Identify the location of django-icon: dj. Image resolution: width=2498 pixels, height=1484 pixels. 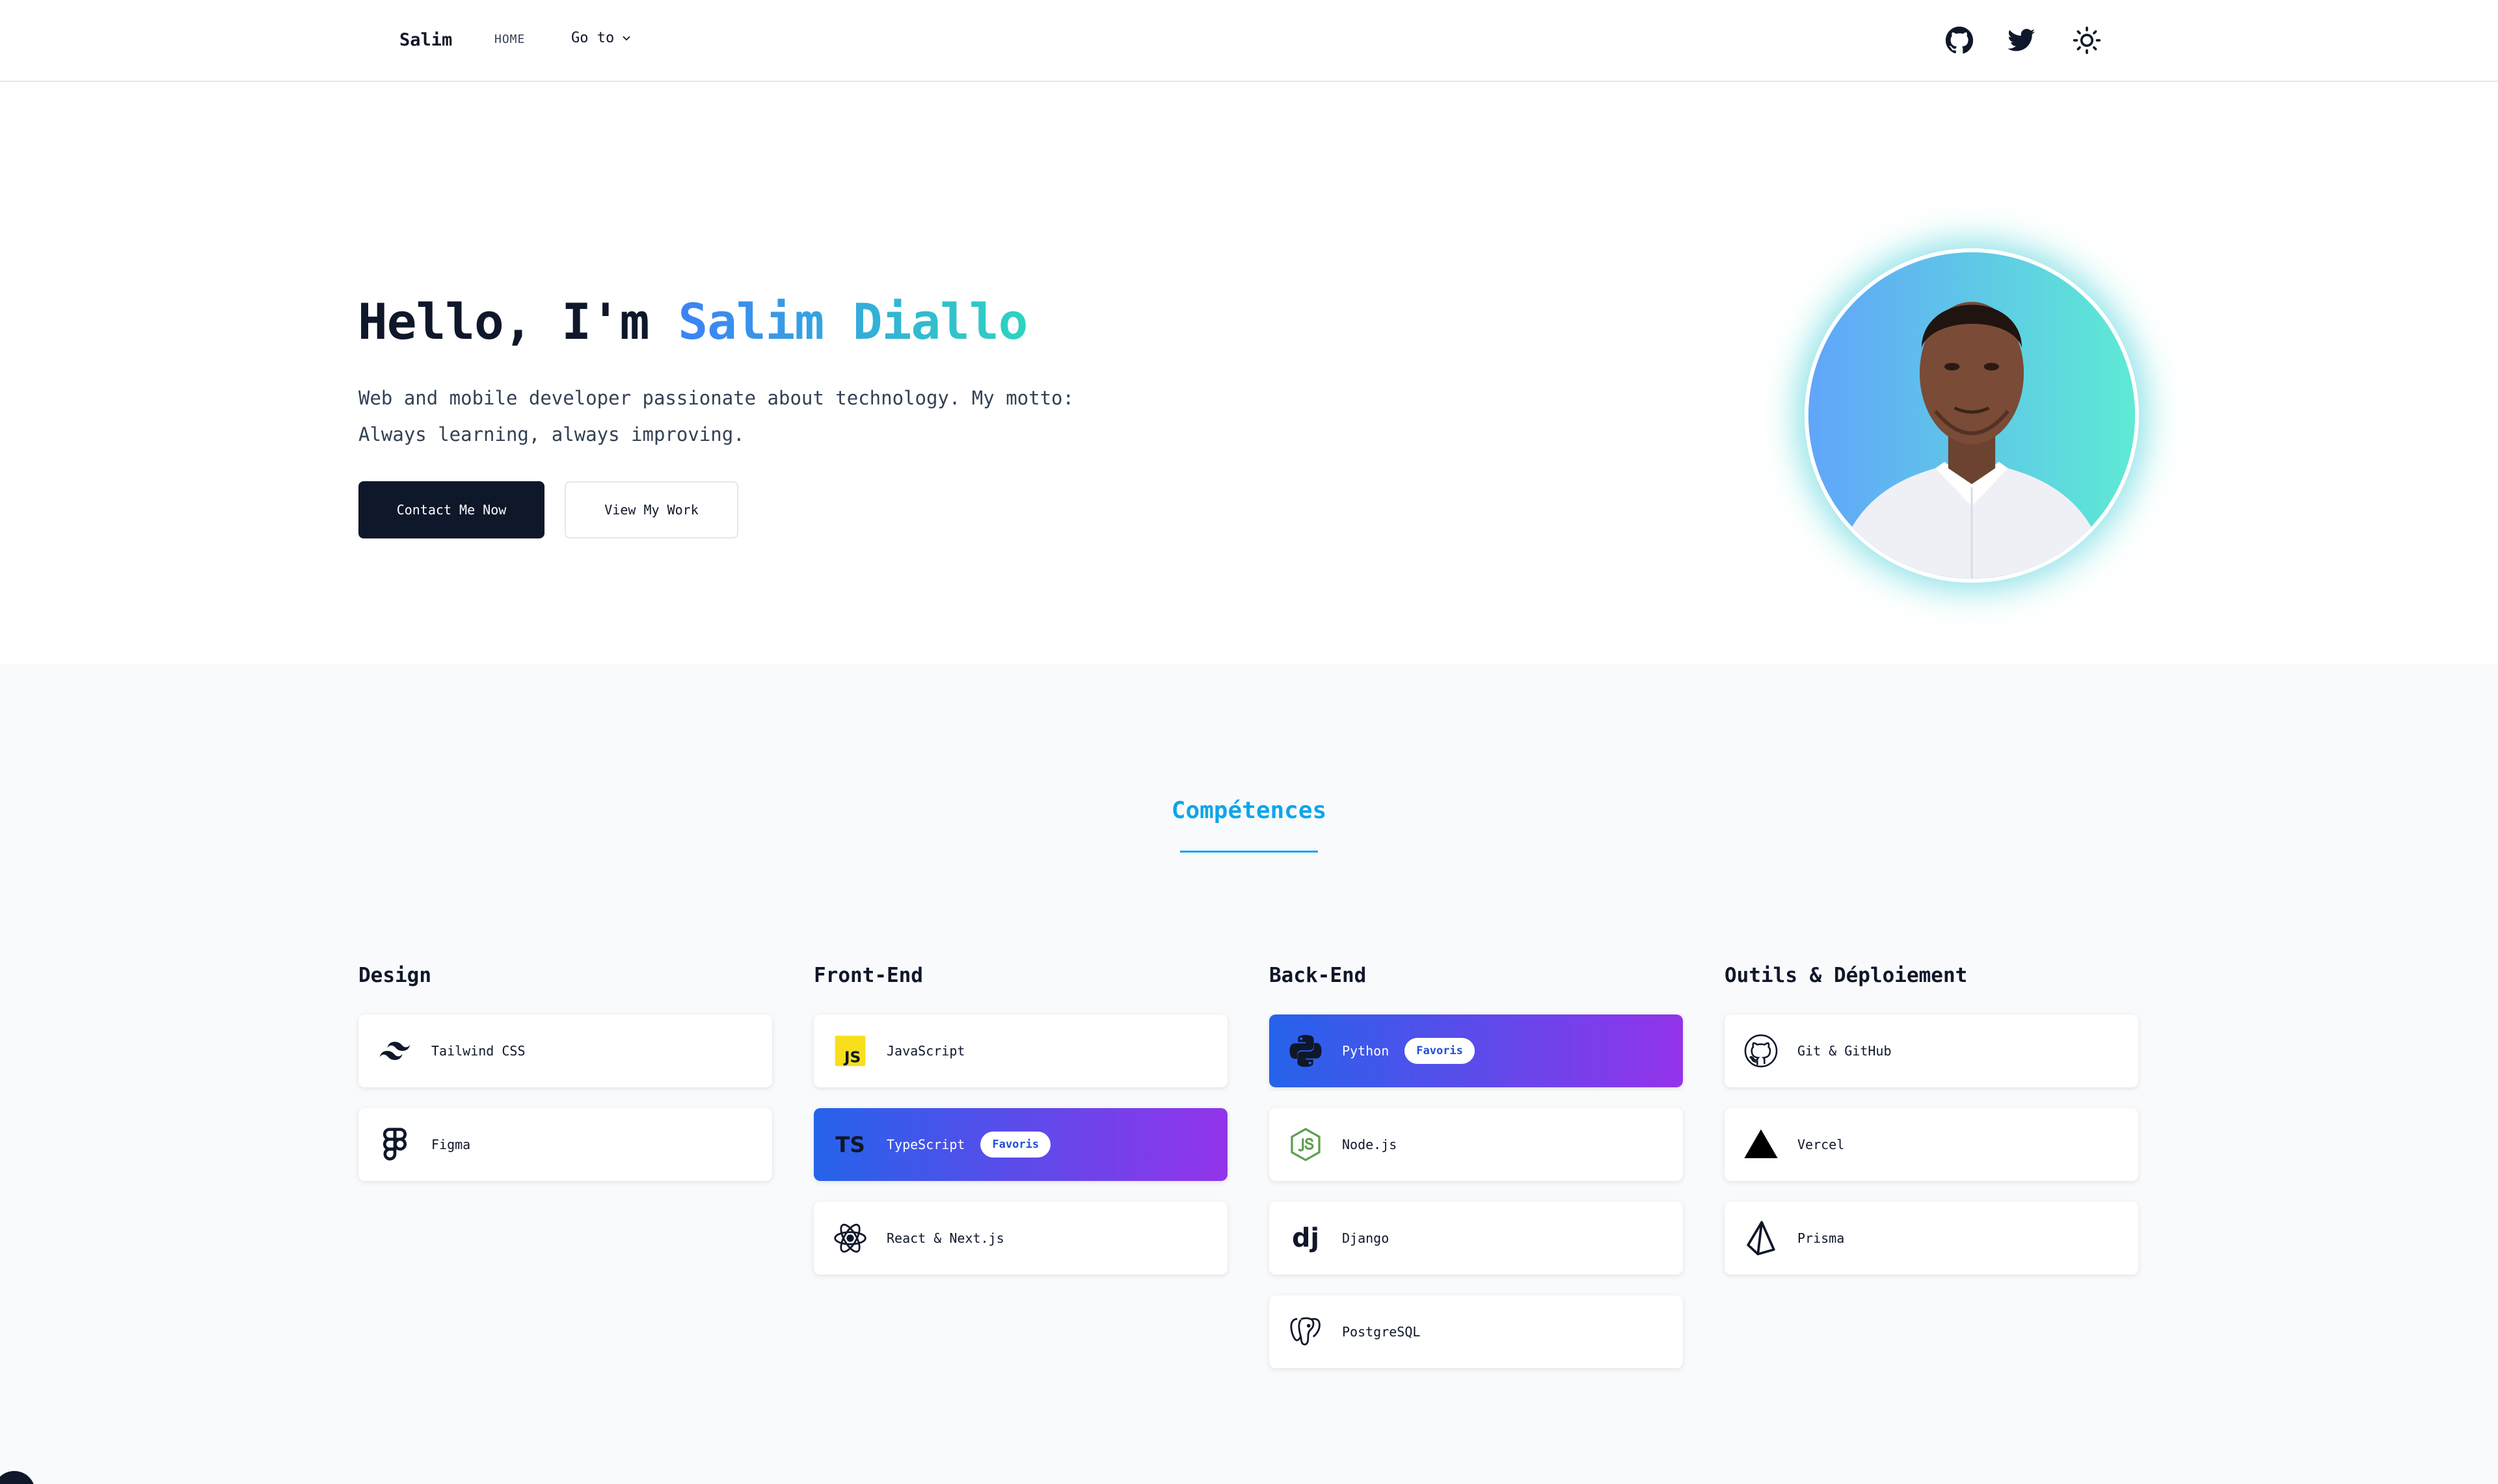
(1305, 1238).